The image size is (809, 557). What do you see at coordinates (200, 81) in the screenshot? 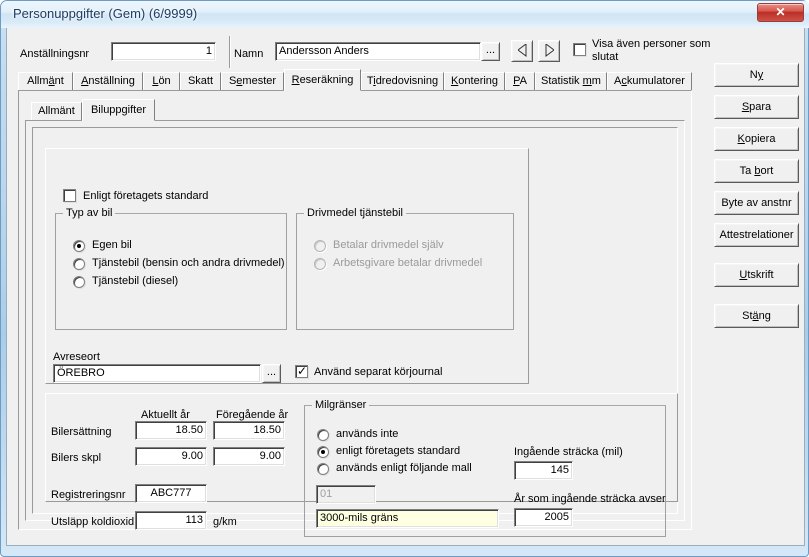
I see `tab-skatt: Skatt` at bounding box center [200, 81].